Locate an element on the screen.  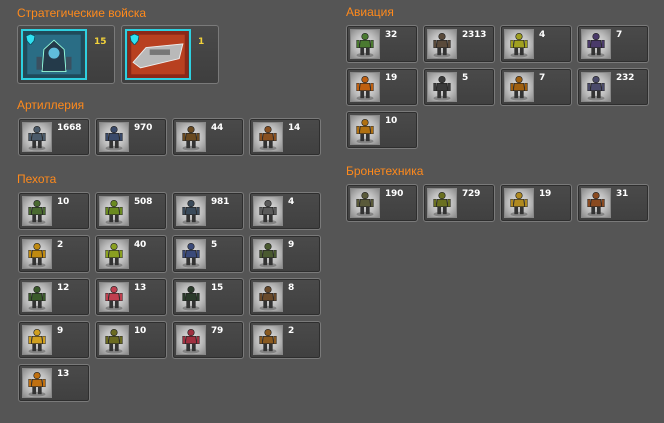
shield-badge-icon is located at coordinates (134, 39).